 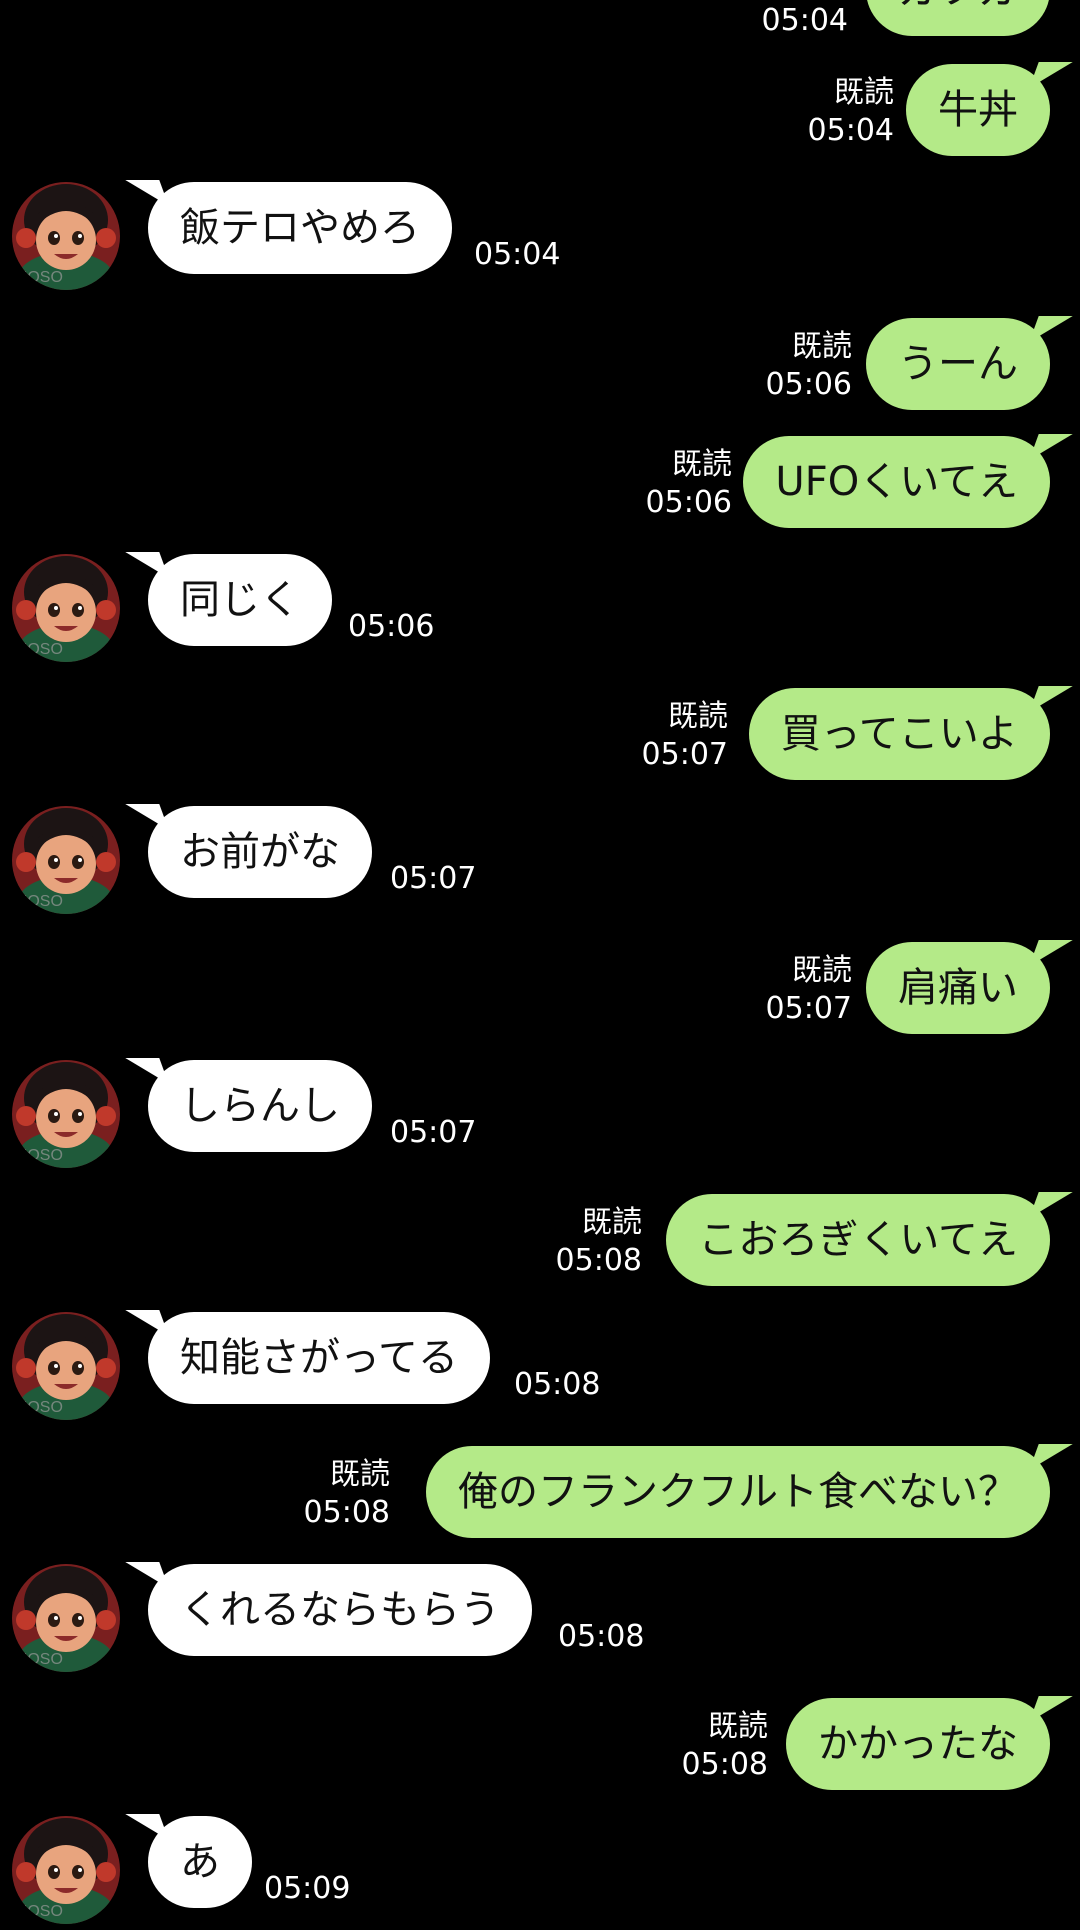 I want to click on message-bubble: お前がな, so click(x=260, y=852).